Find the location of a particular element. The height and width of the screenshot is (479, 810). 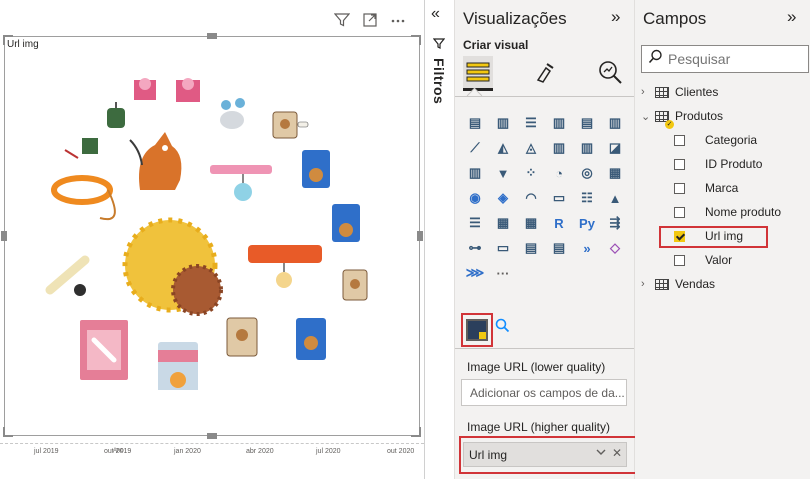

more-options-icon is located at coordinates (398, 21).